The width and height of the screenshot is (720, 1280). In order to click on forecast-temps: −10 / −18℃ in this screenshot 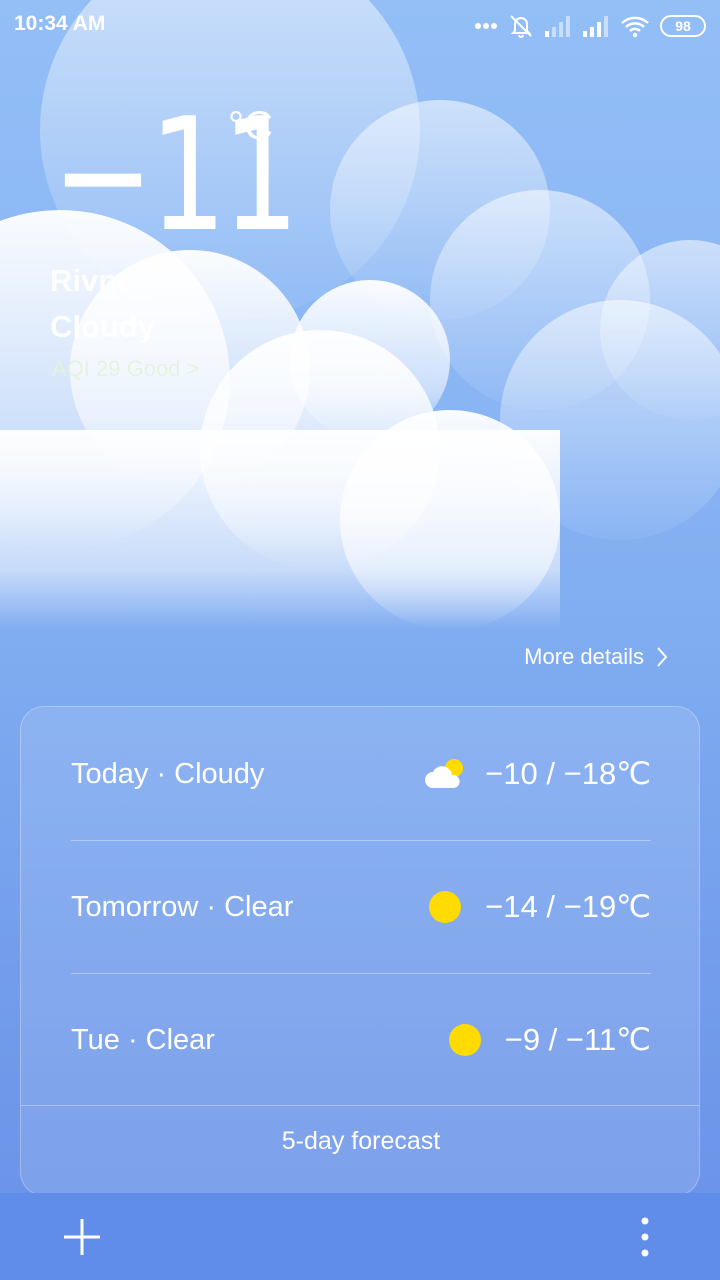, I will do `click(568, 773)`.